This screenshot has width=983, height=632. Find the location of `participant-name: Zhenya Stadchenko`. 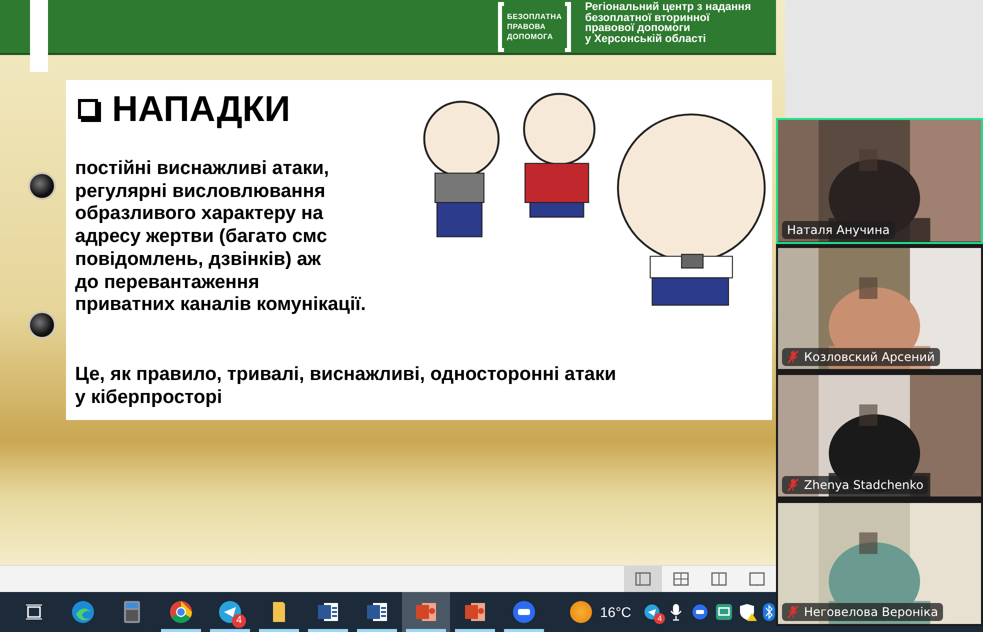

participant-name: Zhenya Stadchenko is located at coordinates (864, 485).